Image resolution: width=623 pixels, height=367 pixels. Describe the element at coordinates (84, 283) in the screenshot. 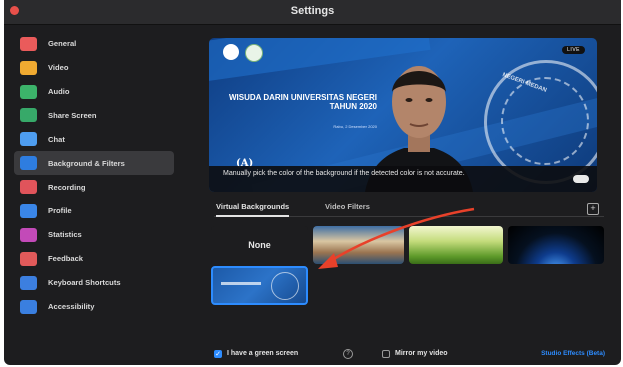

I see `sidebar-item-label: Keyboard Shortcuts` at that location.